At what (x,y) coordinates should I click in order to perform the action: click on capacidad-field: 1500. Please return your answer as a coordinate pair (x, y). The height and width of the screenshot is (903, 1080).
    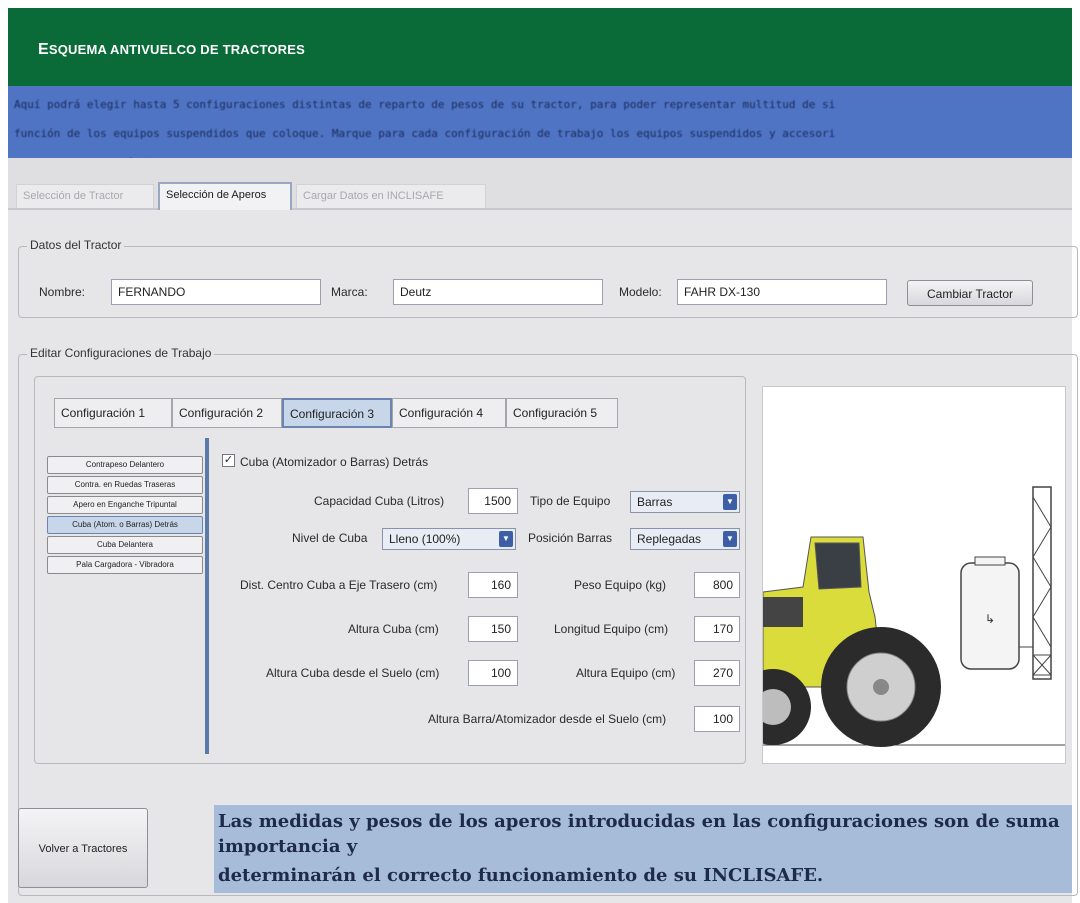
    Looking at the image, I should click on (493, 501).